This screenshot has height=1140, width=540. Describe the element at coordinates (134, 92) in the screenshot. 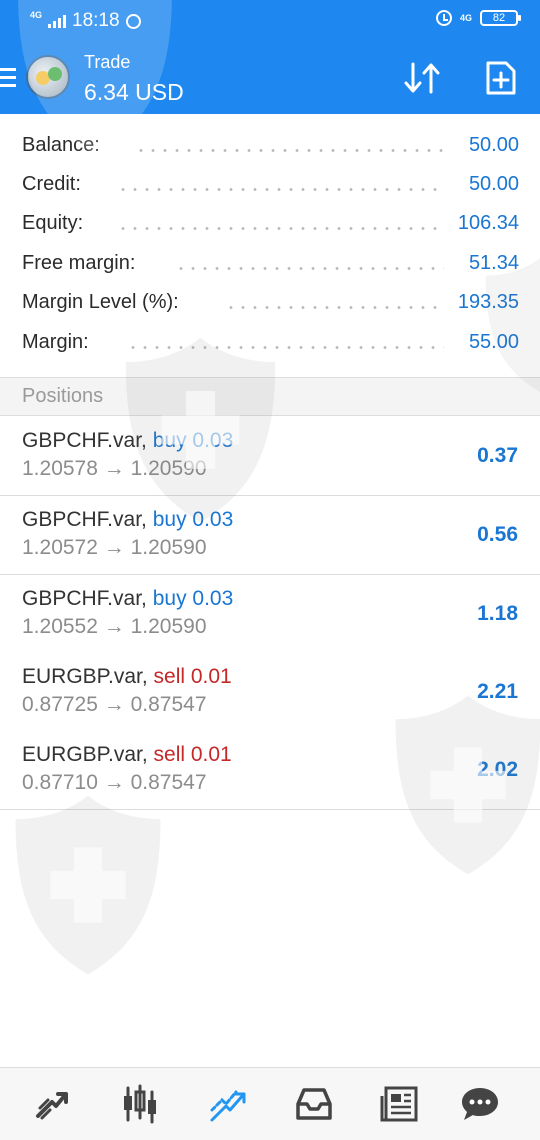

I see `total-profit: 6.34 USD` at that location.